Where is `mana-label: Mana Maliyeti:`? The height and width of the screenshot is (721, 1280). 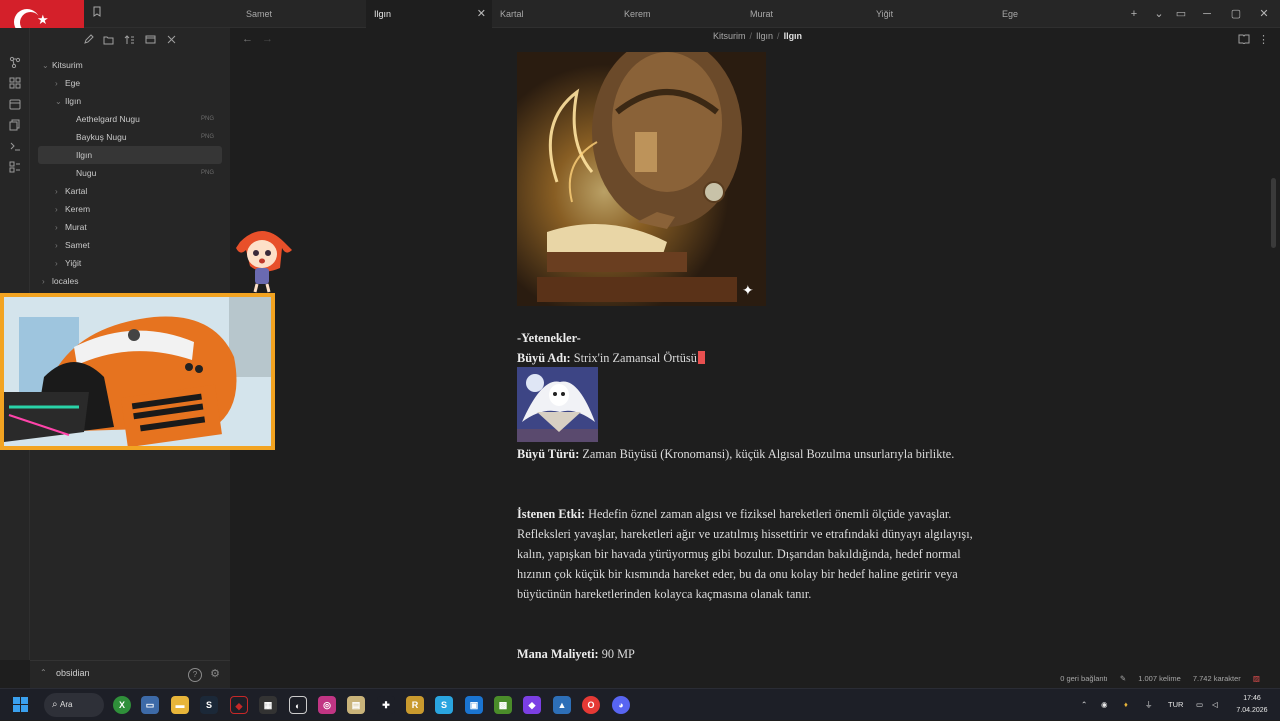
mana-label: Mana Maliyeti: is located at coordinates (558, 654).